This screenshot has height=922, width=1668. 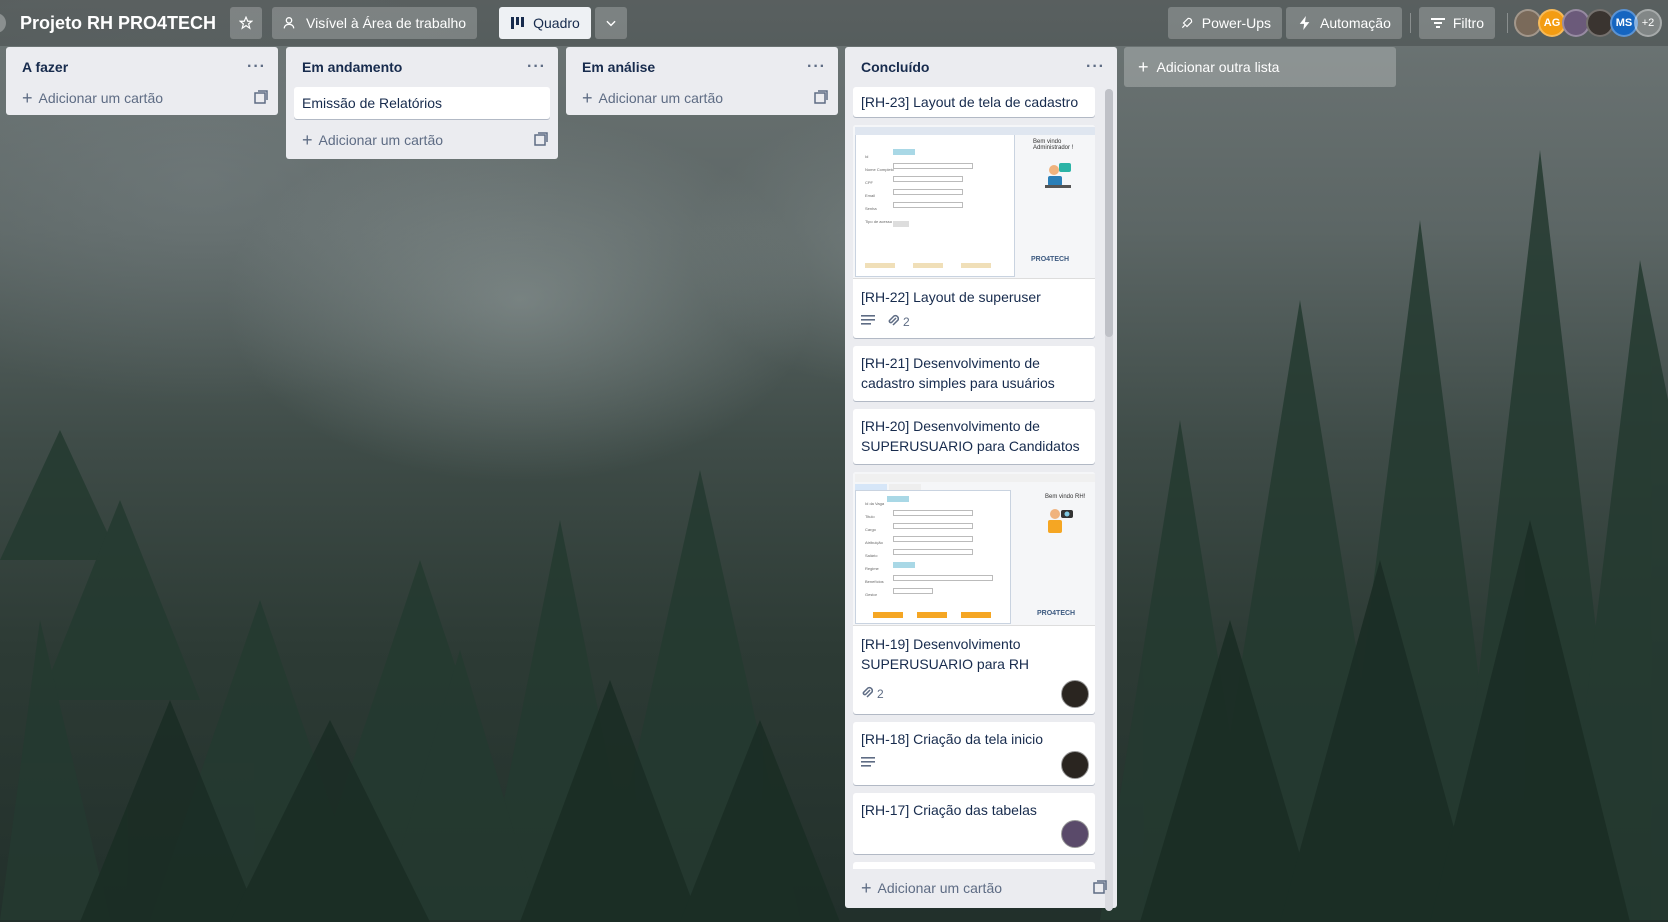 I want to click on card: Emissão de Relatórios, so click(x=422, y=103).